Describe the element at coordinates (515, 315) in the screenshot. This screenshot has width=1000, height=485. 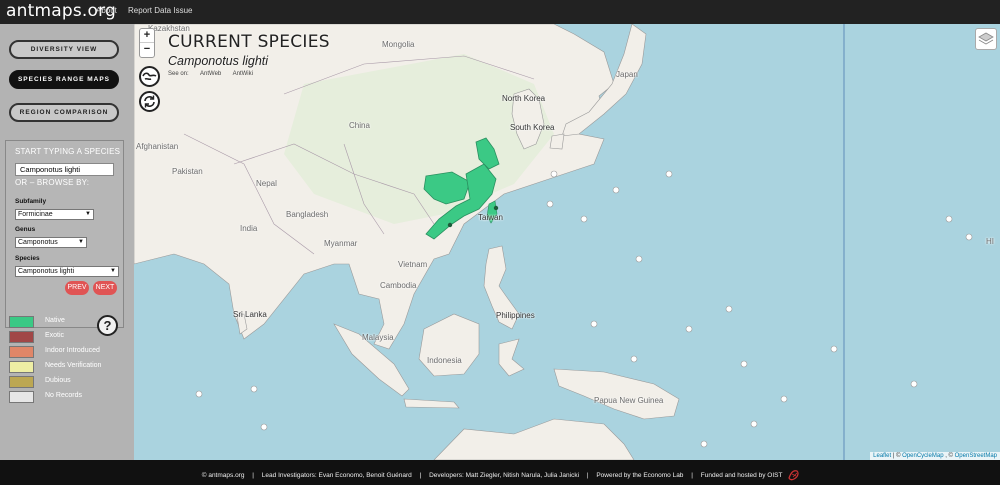
I see `map-label-philippines: Philippines` at that location.